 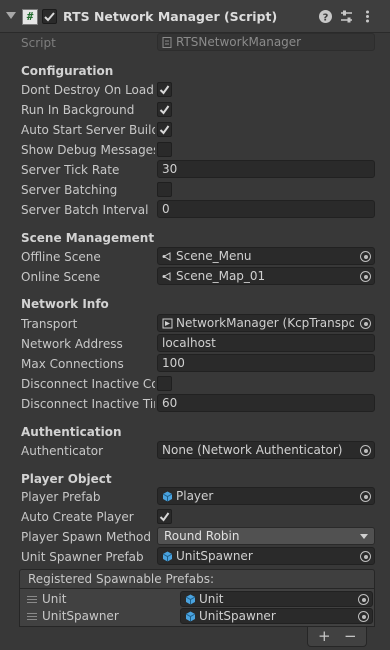 I want to click on player-object-heading: Player Object, so click(x=66, y=479).